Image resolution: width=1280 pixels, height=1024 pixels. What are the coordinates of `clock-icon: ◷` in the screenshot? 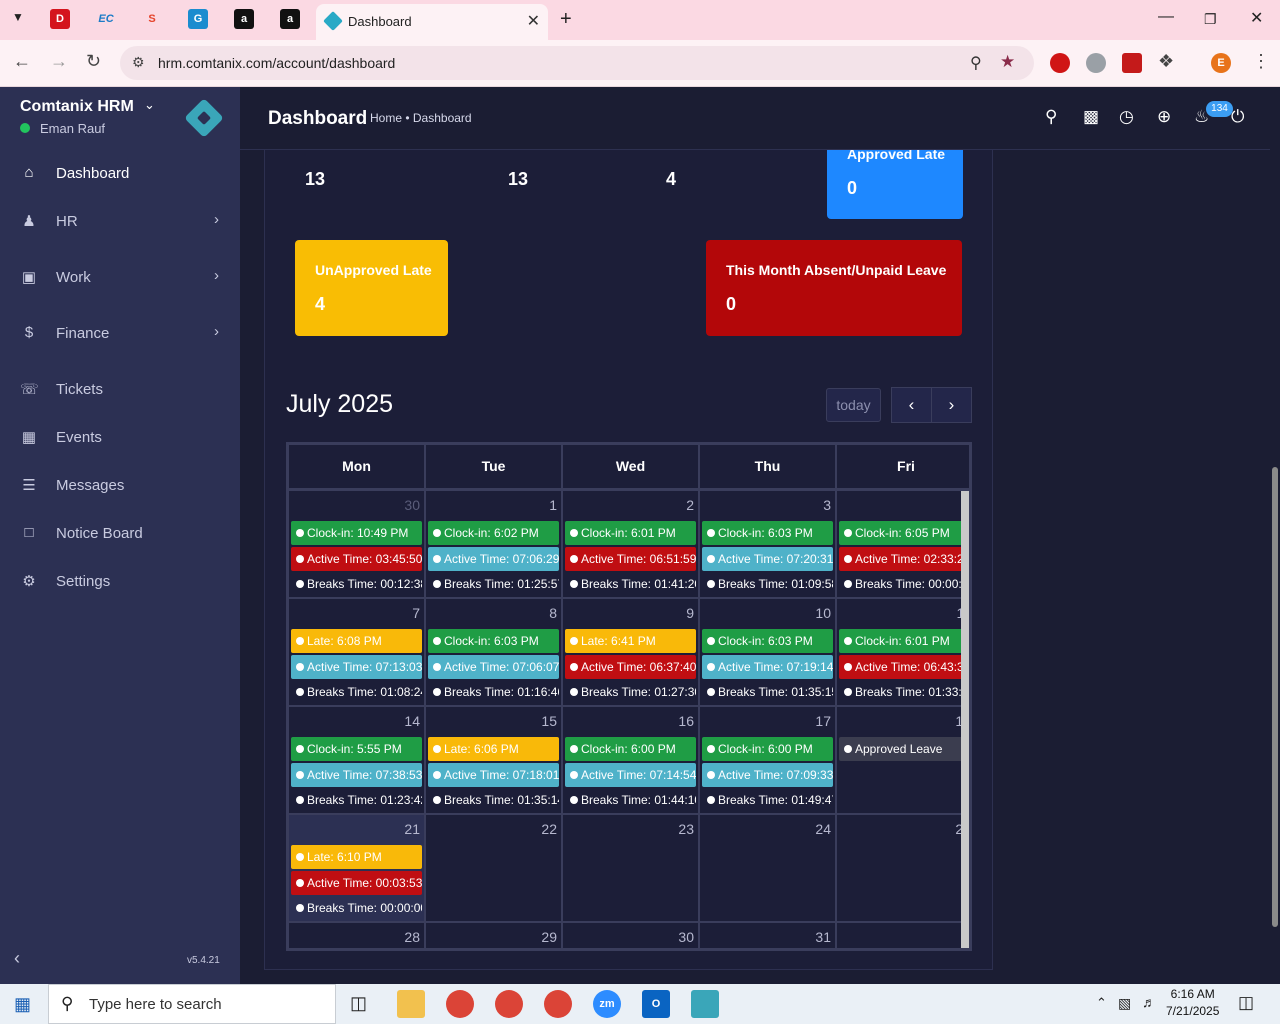 It's located at (1126, 117).